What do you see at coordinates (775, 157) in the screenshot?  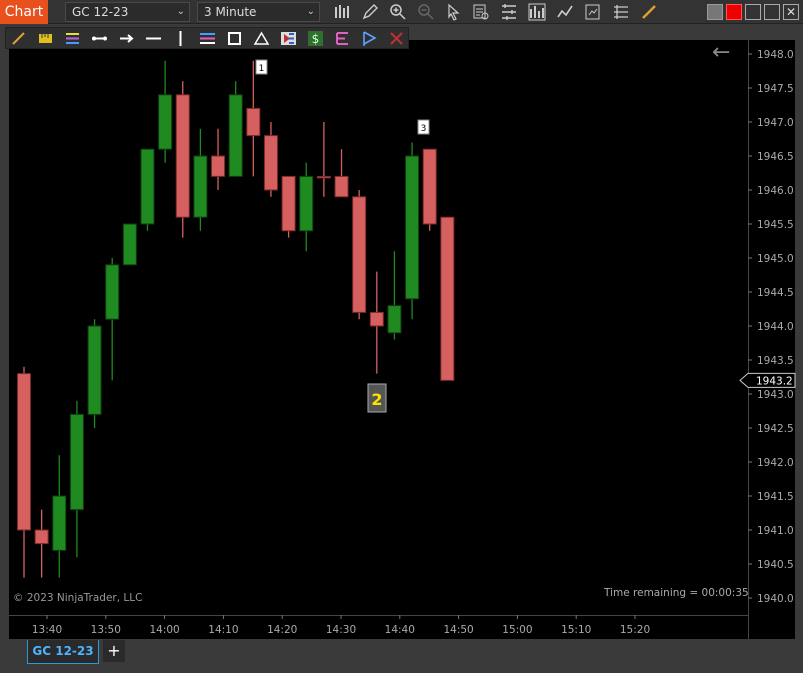 I see `price-tick-label: 1946.5` at bounding box center [775, 157].